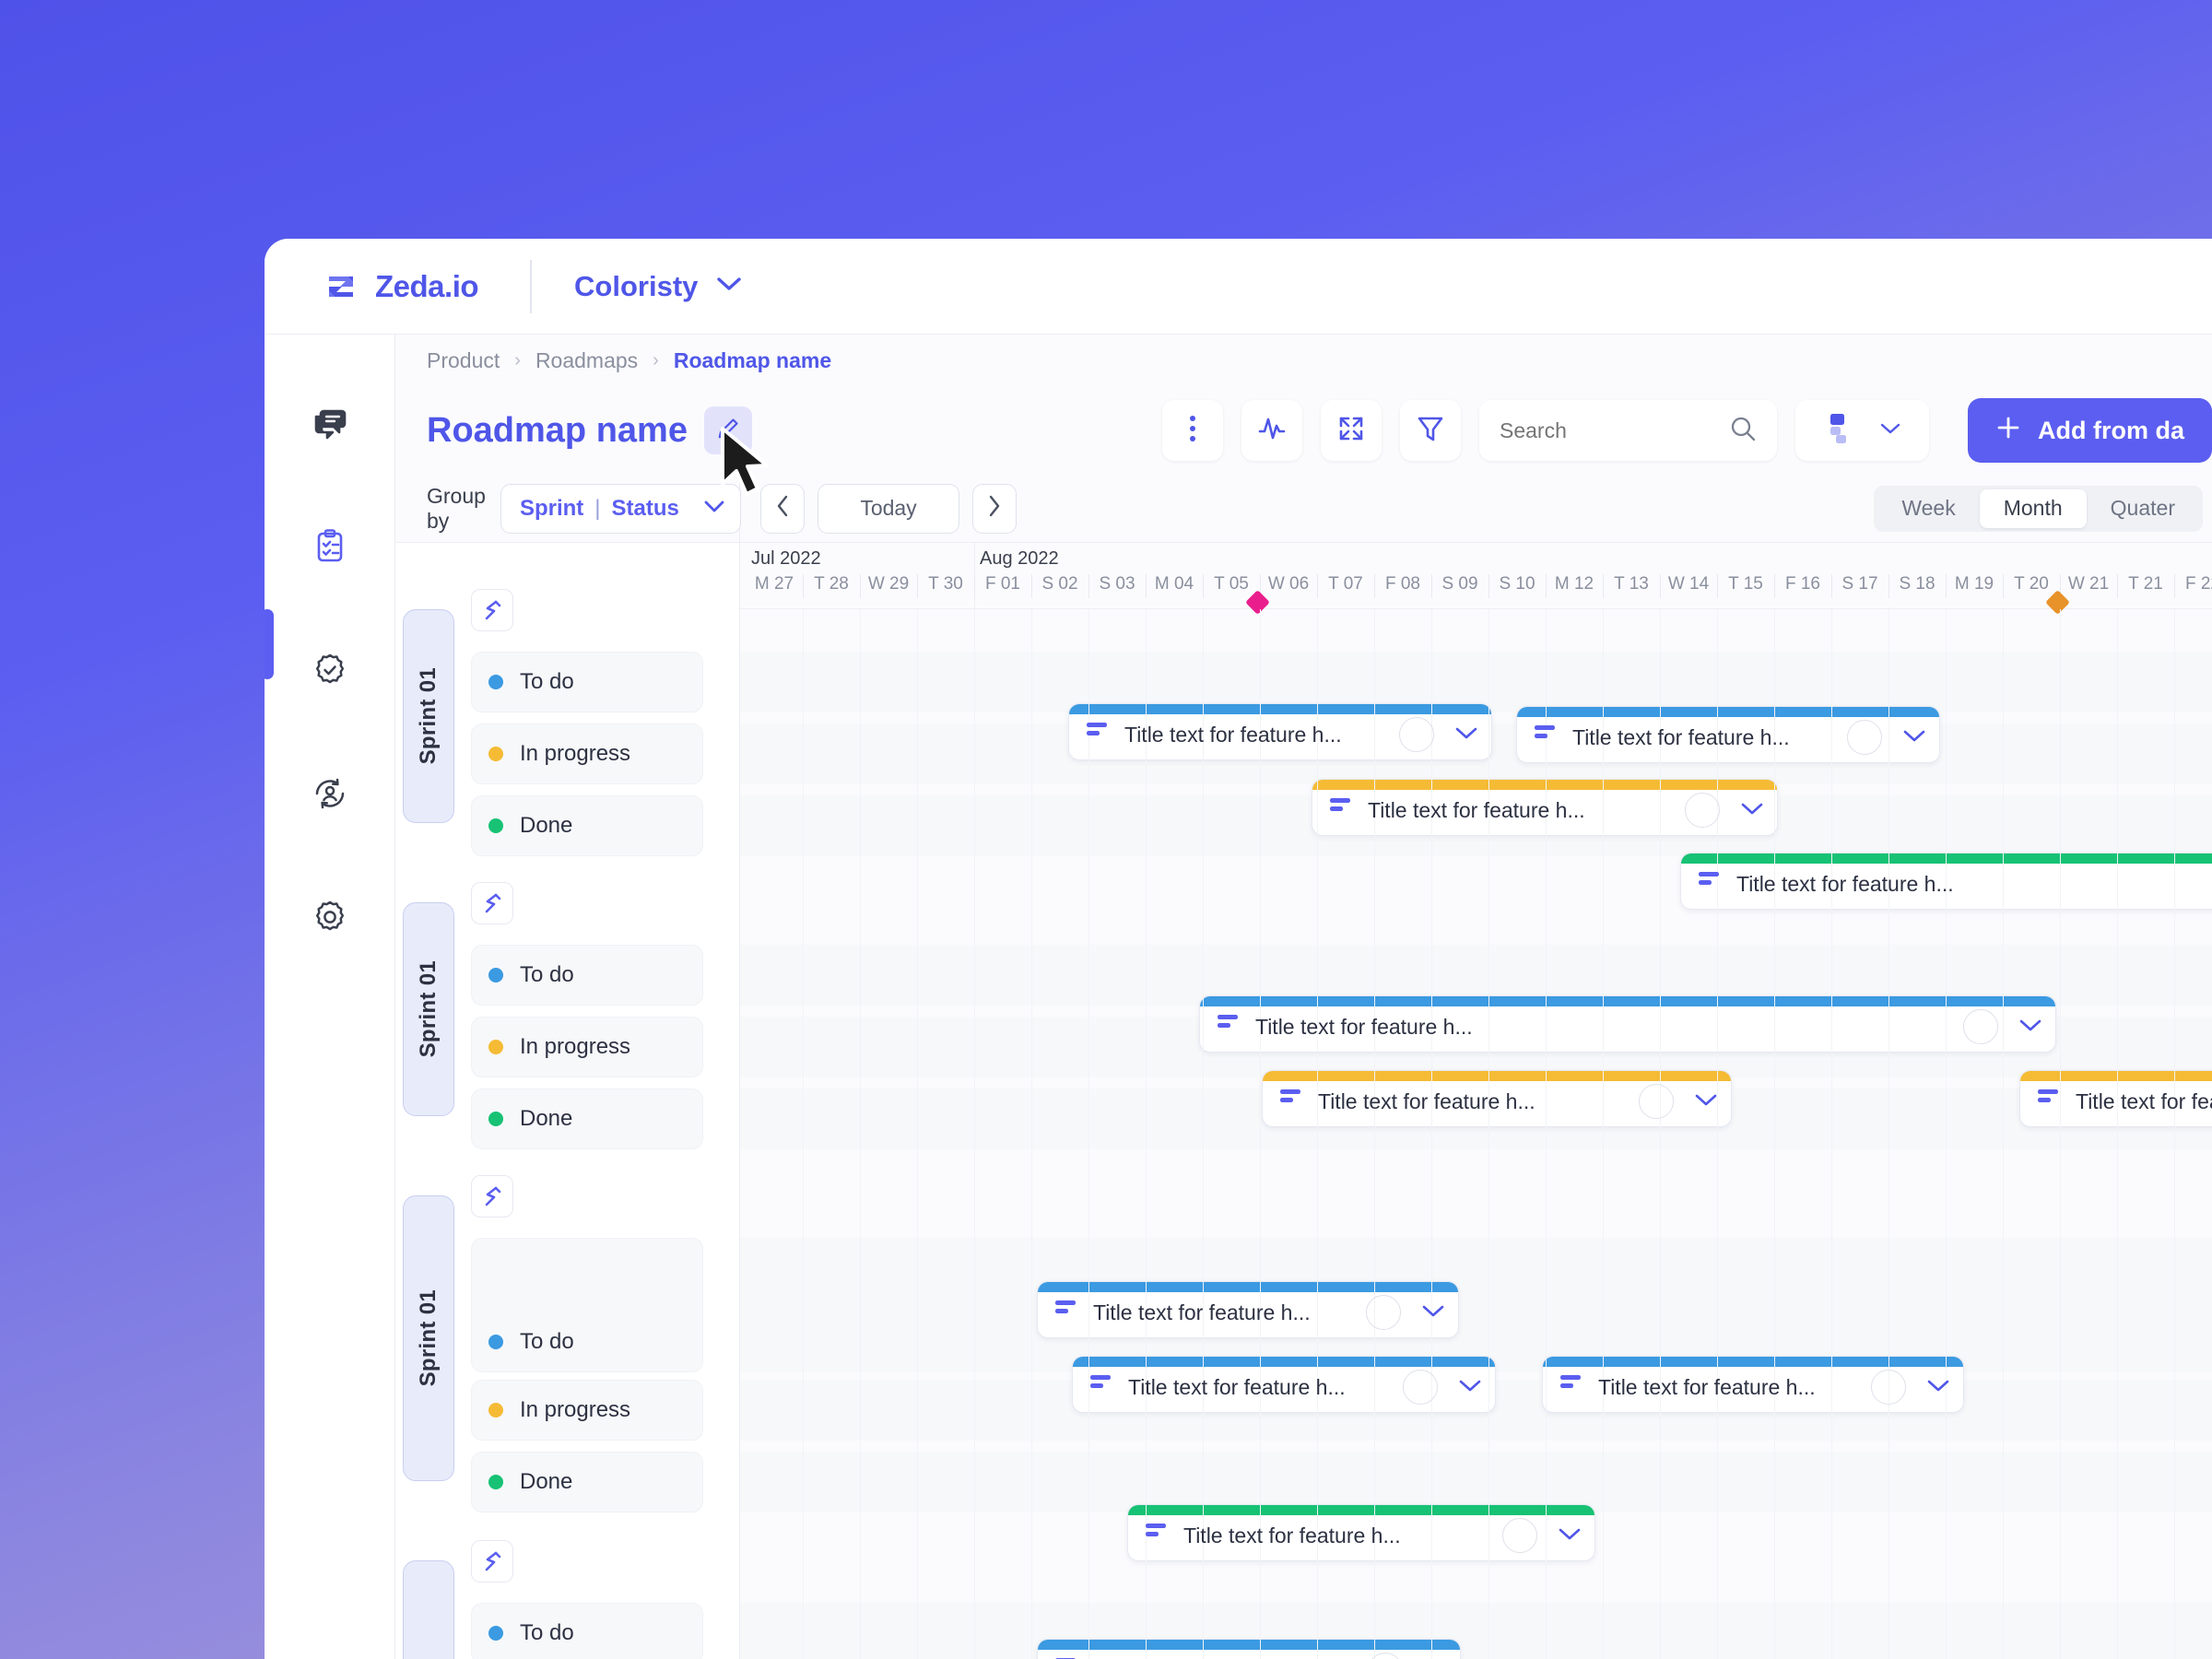 This screenshot has width=2212, height=1659. I want to click on add-from-database-button: Add from da, so click(2090, 430).